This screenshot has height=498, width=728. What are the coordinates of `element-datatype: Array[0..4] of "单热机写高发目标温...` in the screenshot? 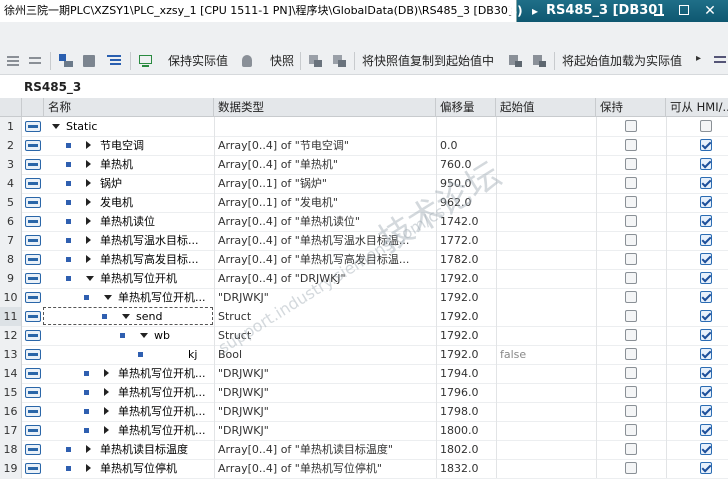 It's located at (326, 259).